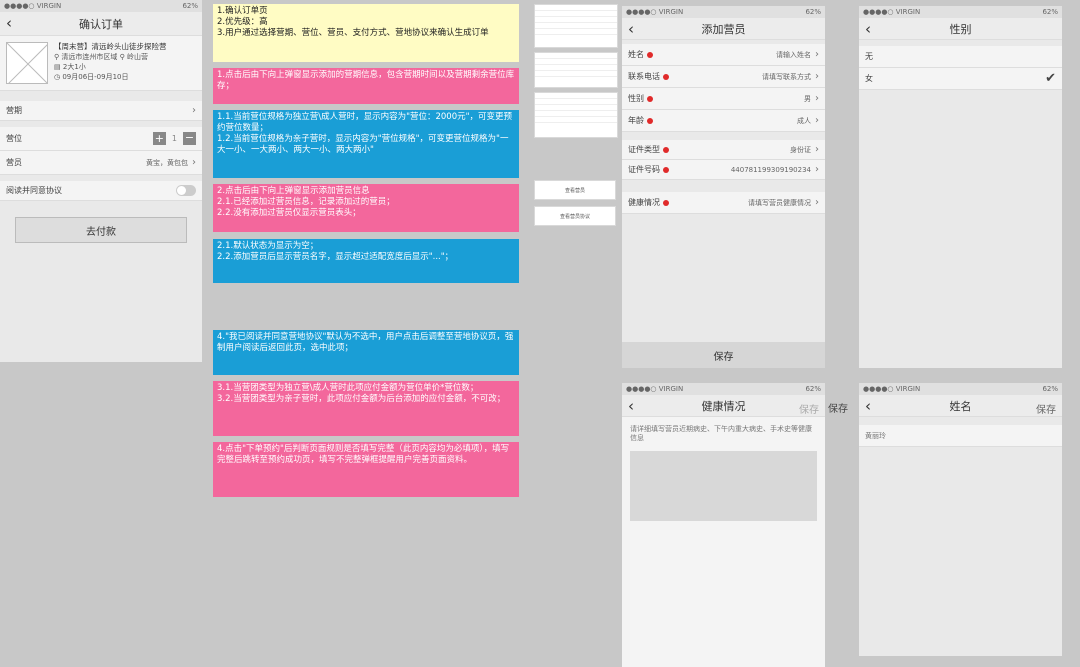  What do you see at coordinates (960, 187) in the screenshot?
I see `gender-screen: ●●●●○ VIRGIN 62% ‹ 性别 无 女 ✔` at bounding box center [960, 187].